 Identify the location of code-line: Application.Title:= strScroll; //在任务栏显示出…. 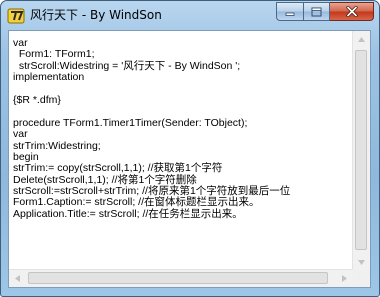
(128, 213).